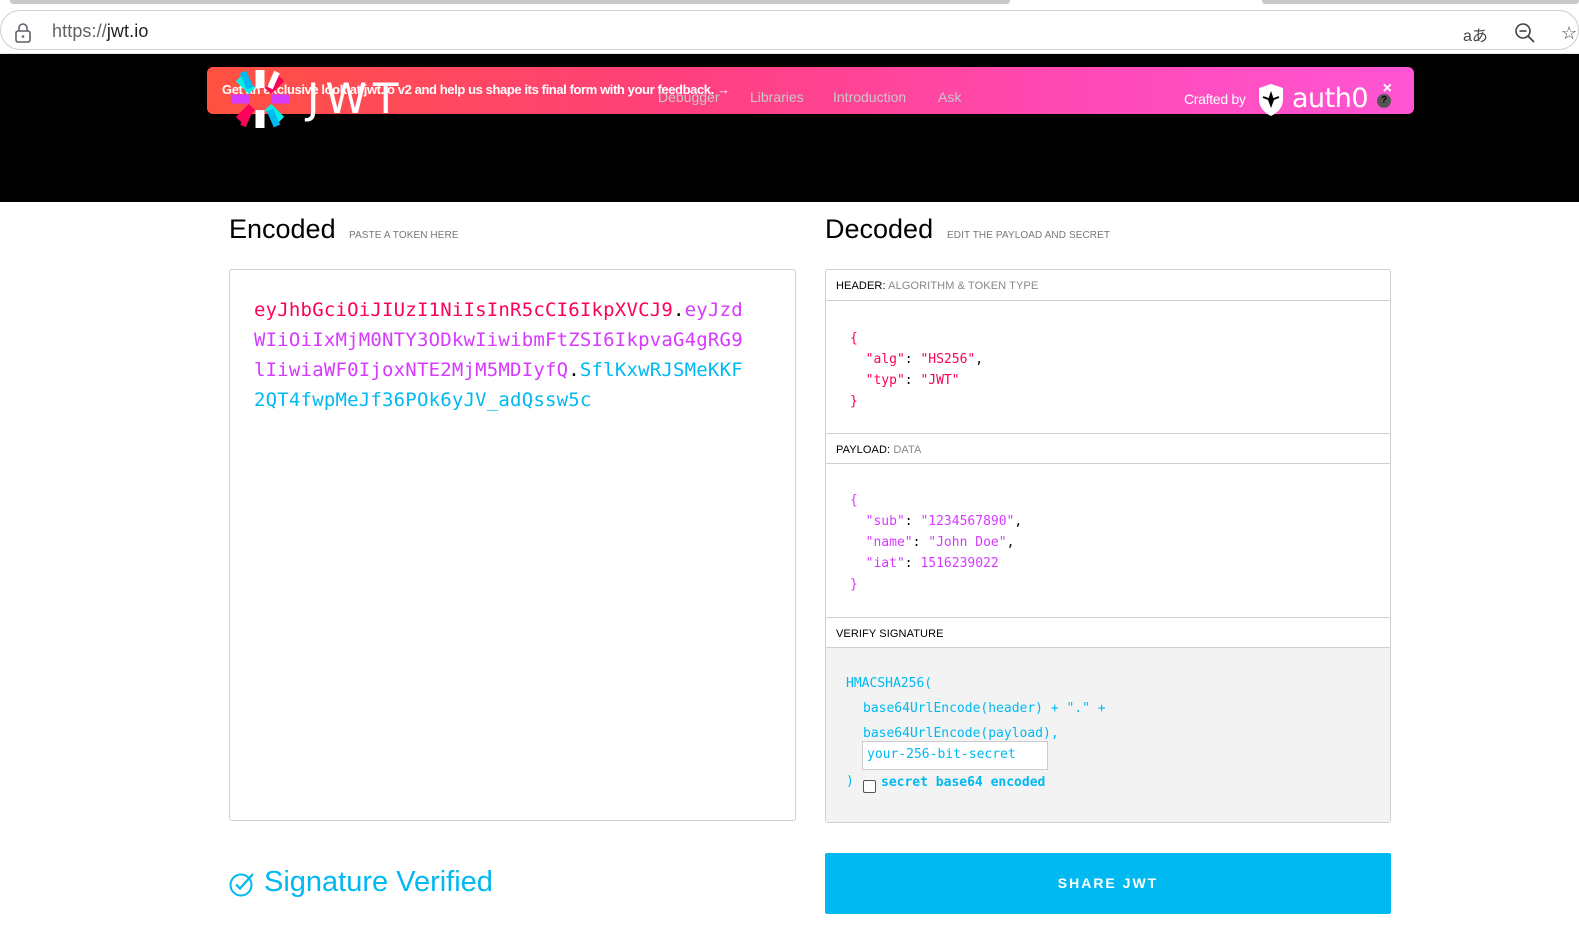 Image resolution: width=1579 pixels, height=932 pixels. I want to click on payload-label: PAYLOAD:, so click(863, 450).